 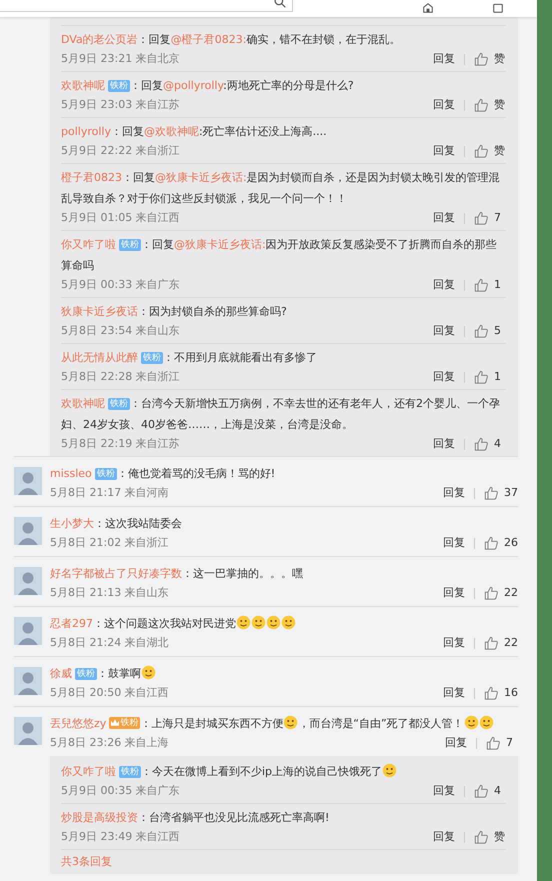 What do you see at coordinates (99, 357) in the screenshot?
I see `user-name: 从此无情从此醉` at bounding box center [99, 357].